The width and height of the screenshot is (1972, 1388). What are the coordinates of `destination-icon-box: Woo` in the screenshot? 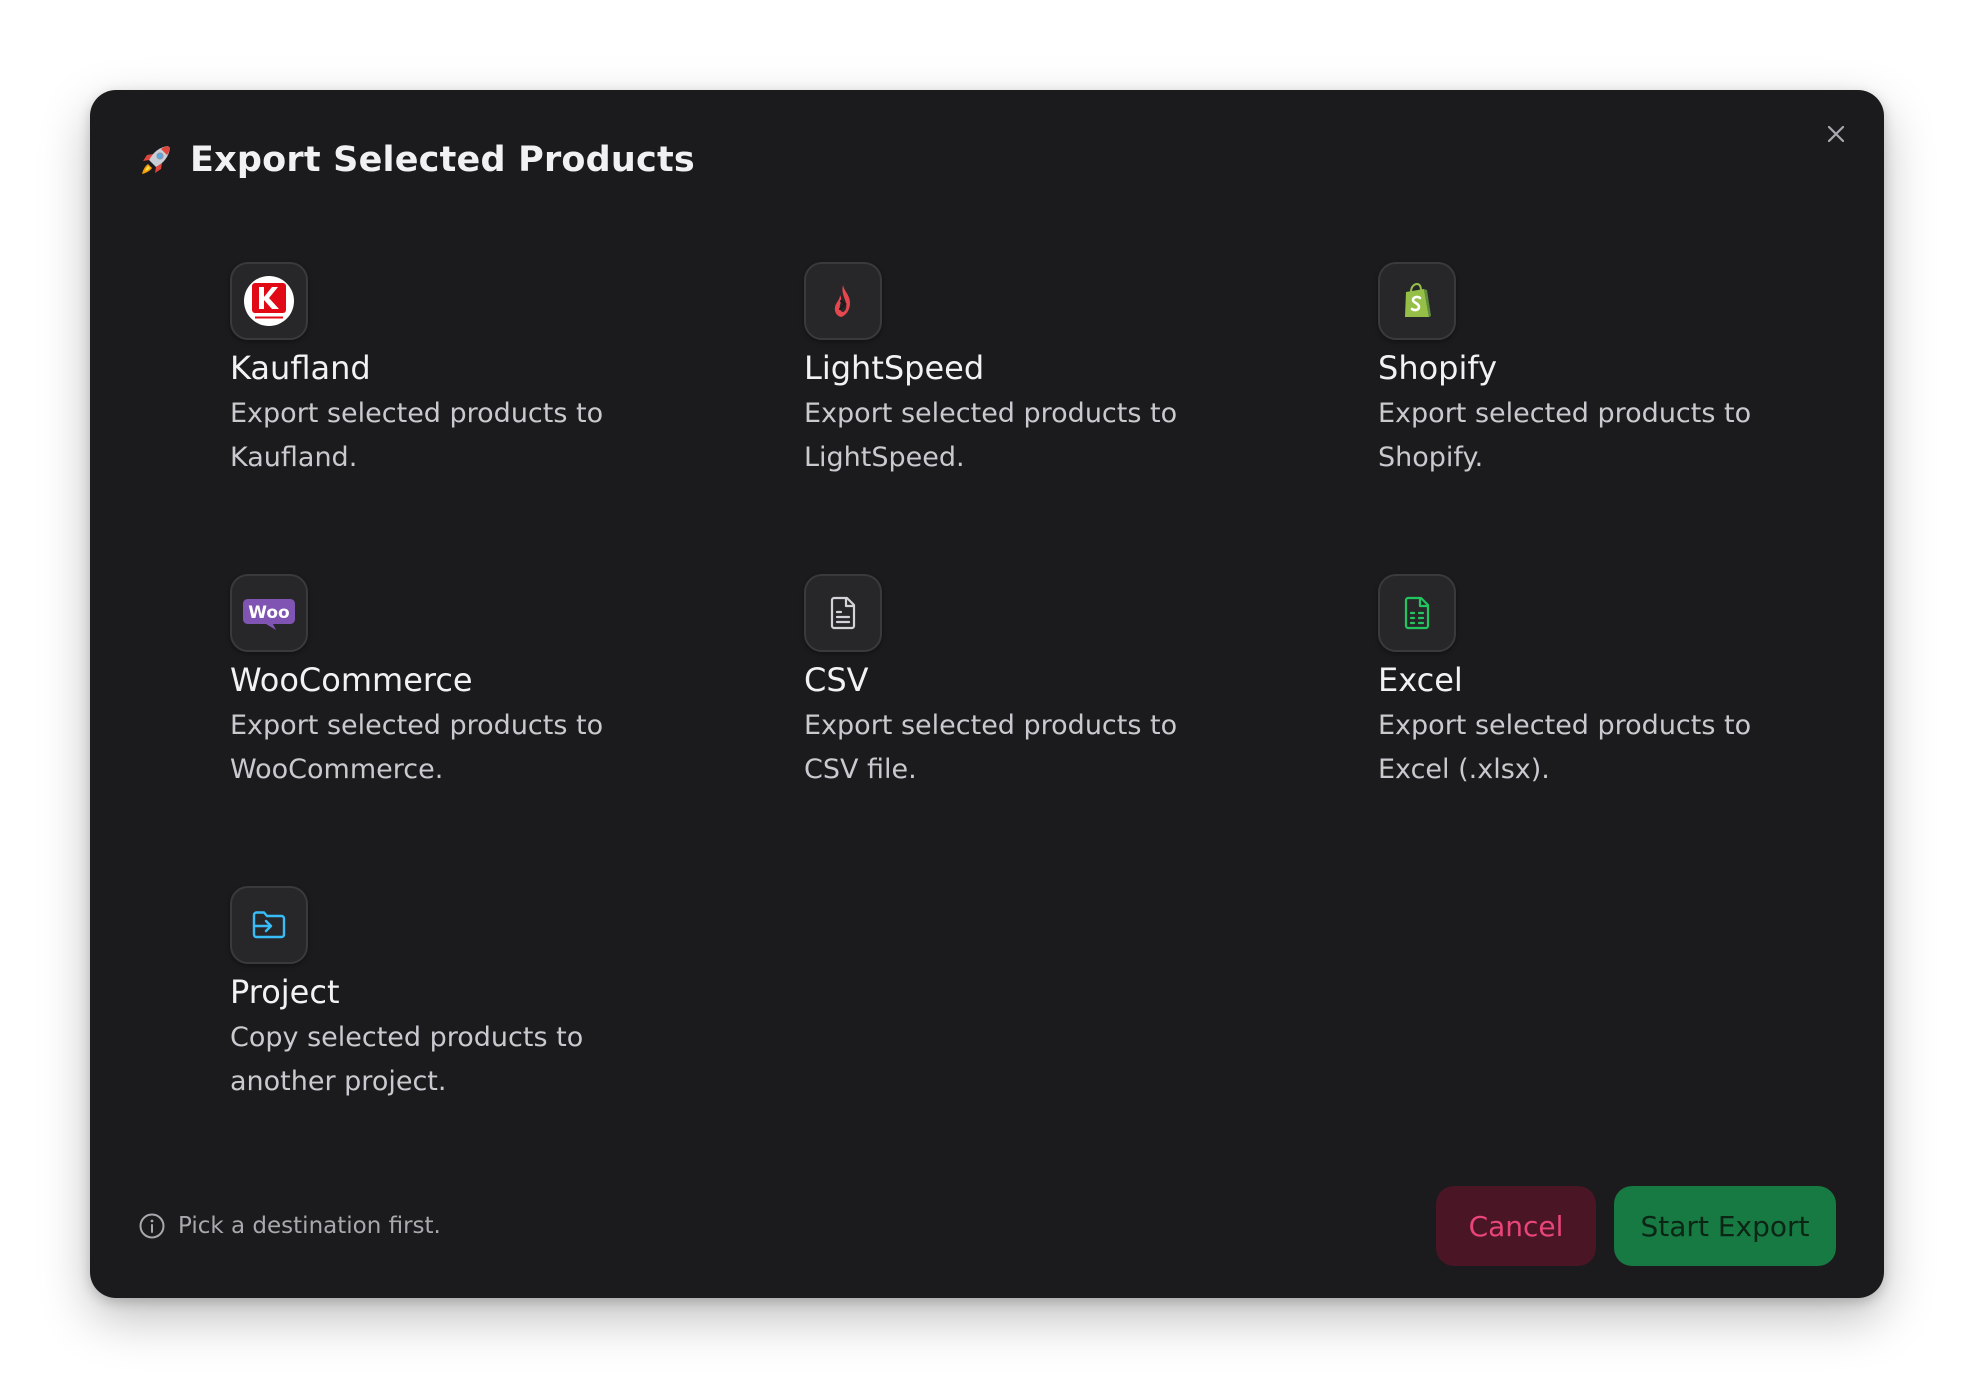 It's located at (269, 613).